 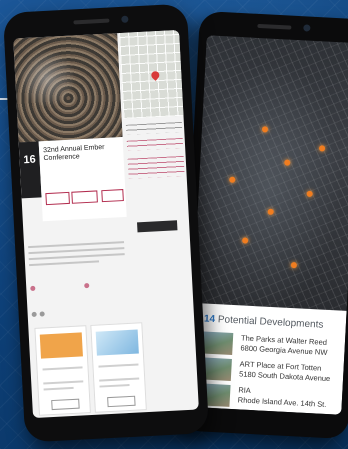 What do you see at coordinates (73, 153) in the screenshot?
I see `event-title: 32nd Annual Ember Conference` at bounding box center [73, 153].